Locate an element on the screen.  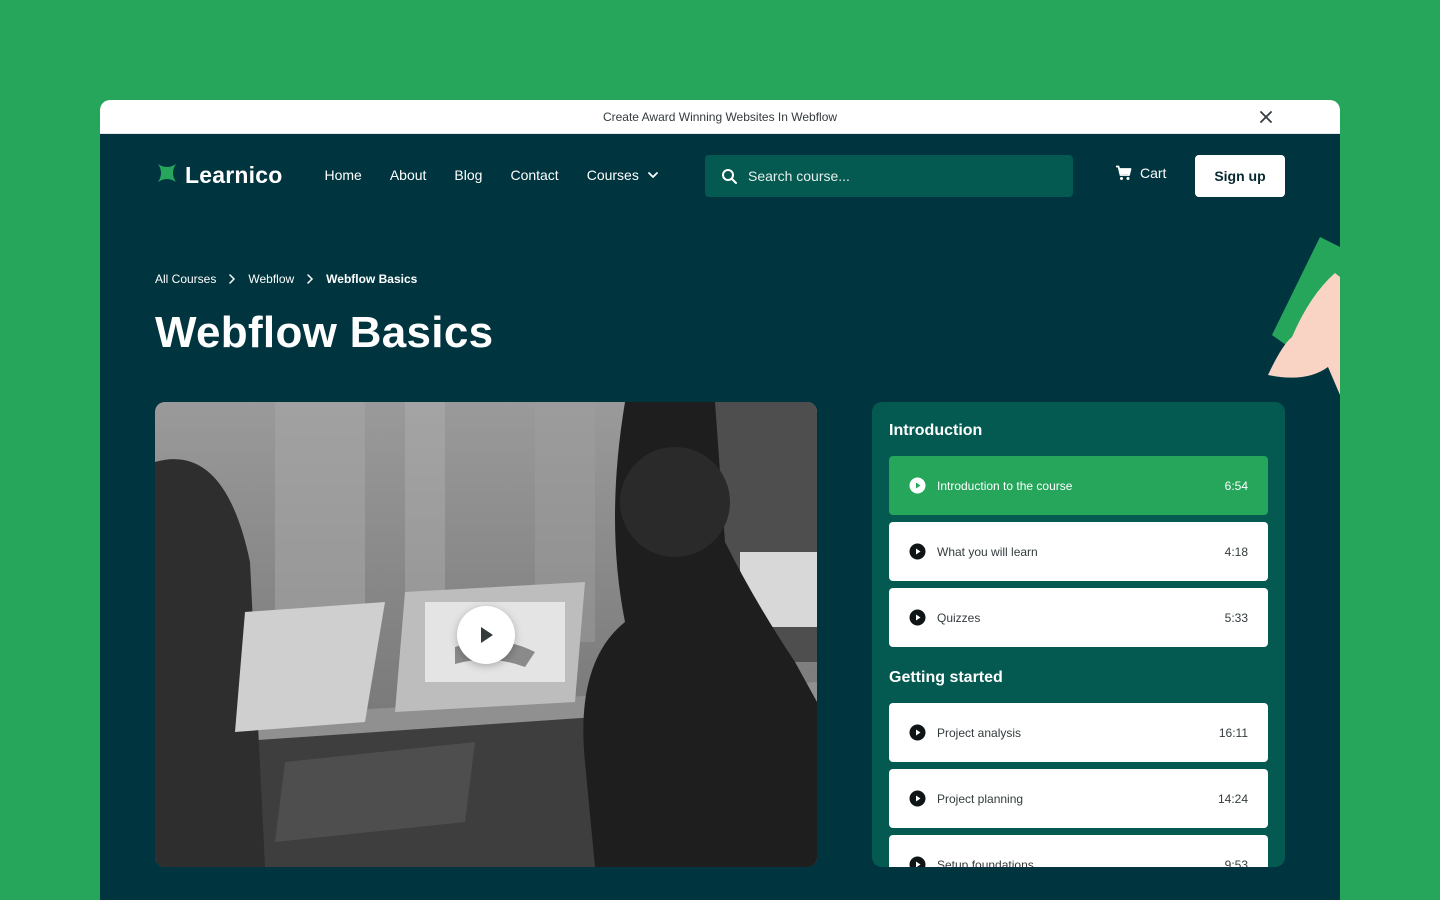
chevron-down-icon is located at coordinates (652, 175).